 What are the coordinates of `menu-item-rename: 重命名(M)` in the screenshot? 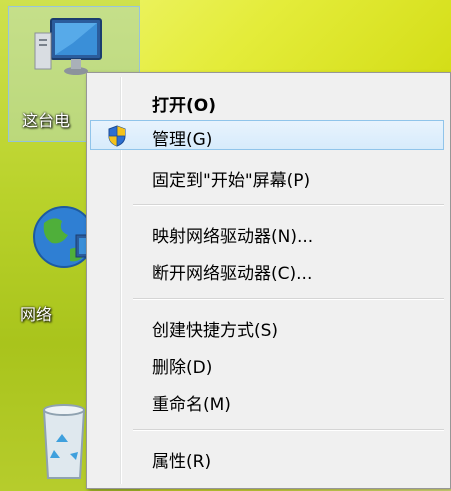 It's located at (267, 400).